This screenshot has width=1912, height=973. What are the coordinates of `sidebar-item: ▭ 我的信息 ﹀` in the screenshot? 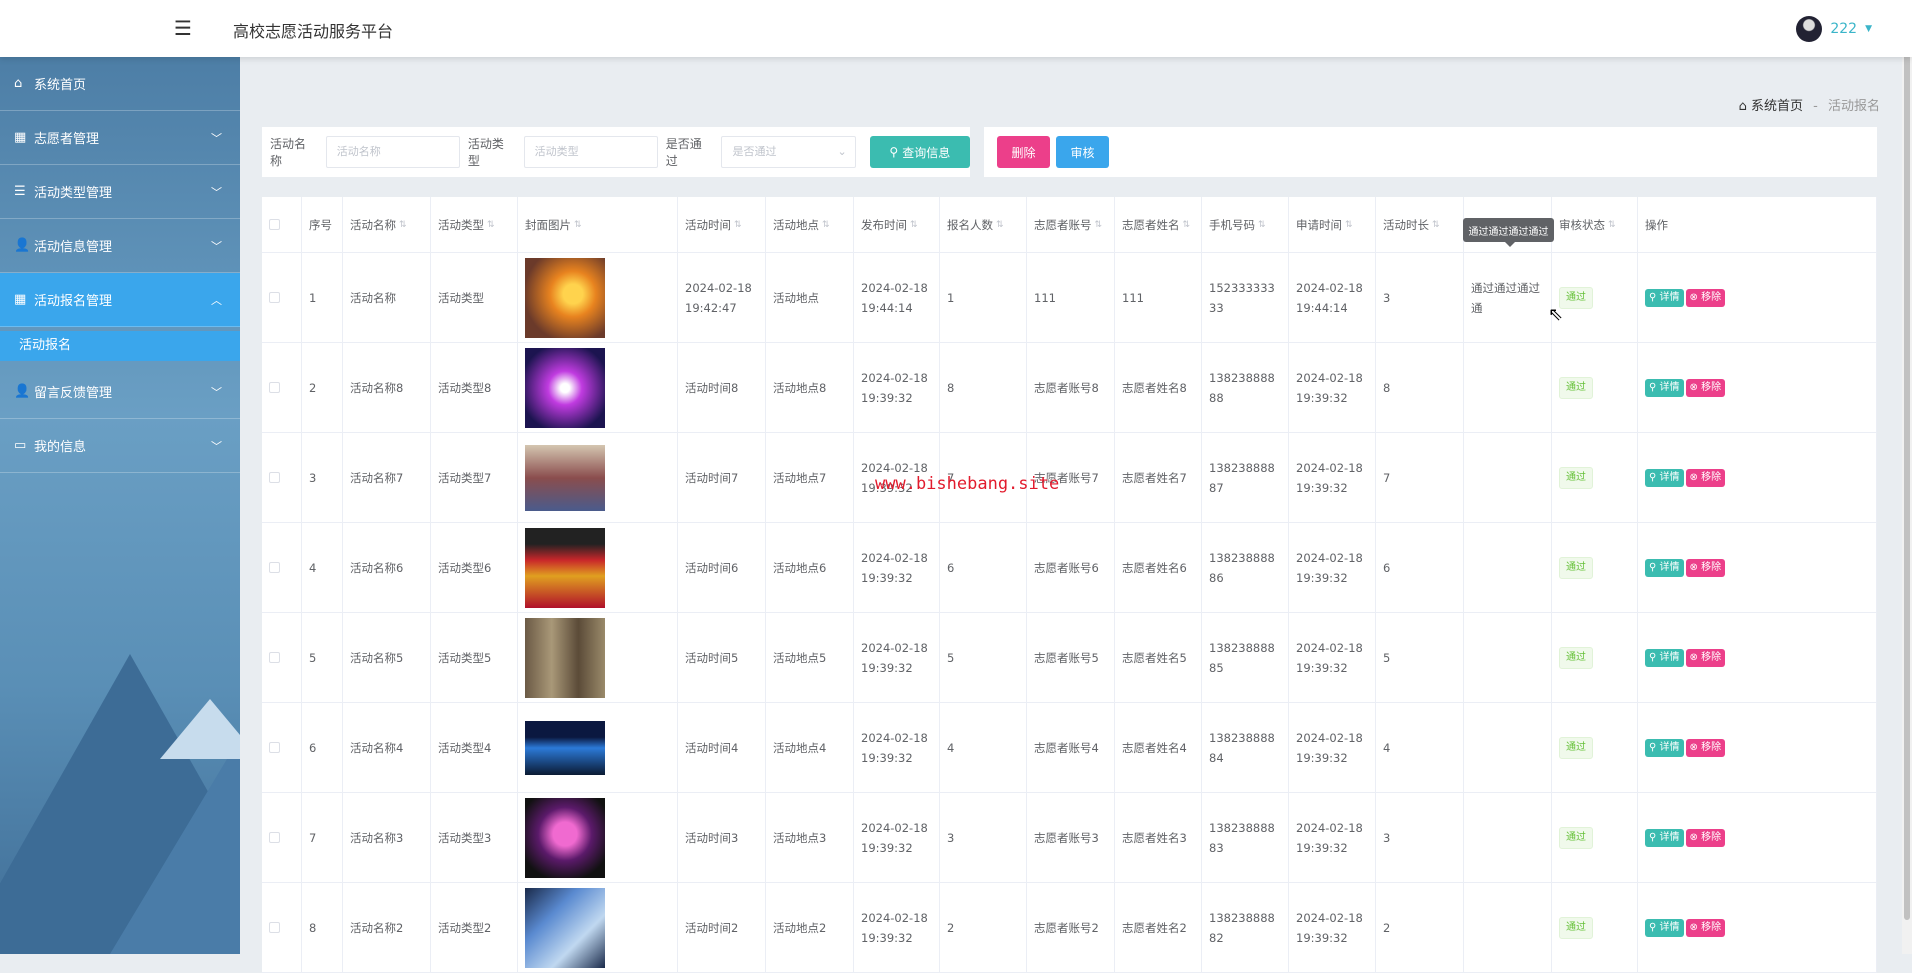 It's located at (120, 446).